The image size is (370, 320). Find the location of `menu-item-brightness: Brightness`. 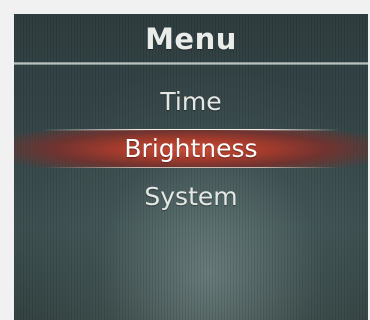

menu-item-brightness: Brightness is located at coordinates (191, 149).